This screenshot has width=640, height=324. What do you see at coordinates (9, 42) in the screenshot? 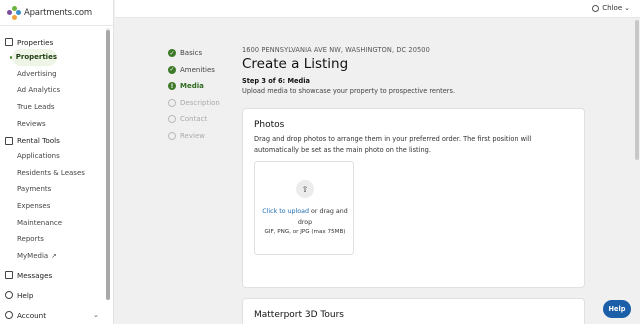
I see `building-icon` at bounding box center [9, 42].